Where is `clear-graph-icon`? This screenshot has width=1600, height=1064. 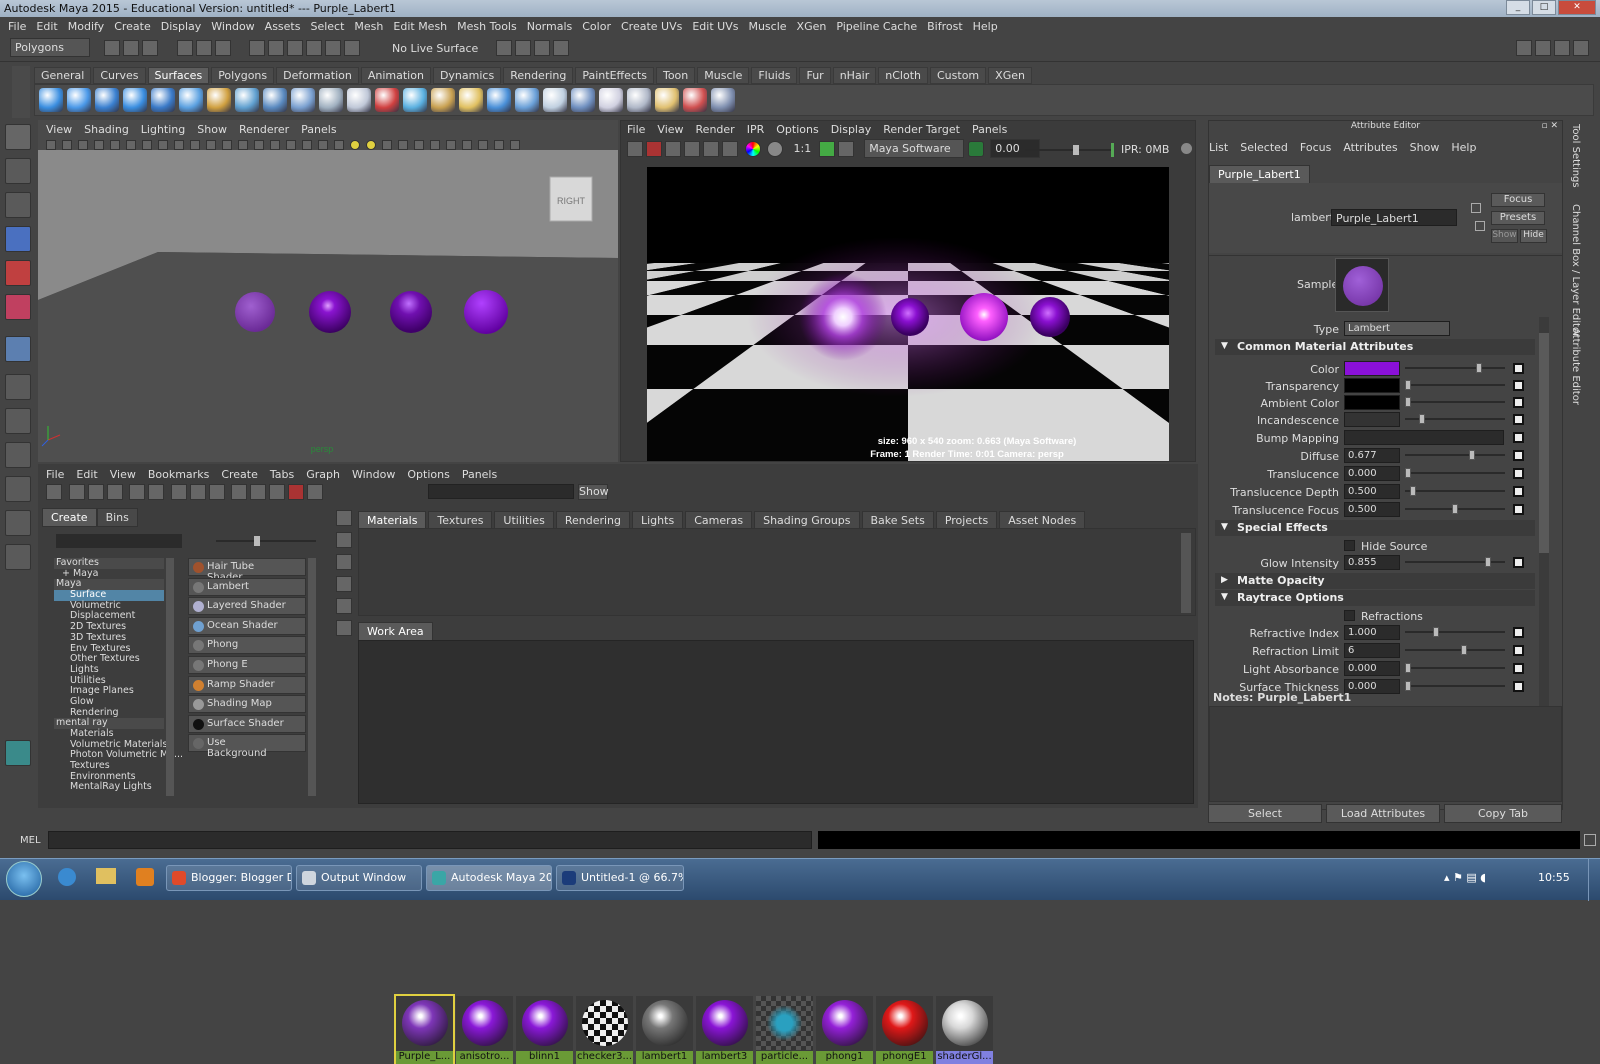
clear-graph-icon is located at coordinates (216, 492).